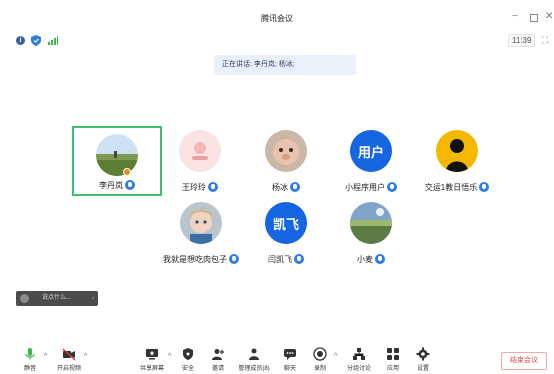 This screenshot has height=374, width=554. Describe the element at coordinates (371, 151) in the screenshot. I see `avatar: 用户` at that location.